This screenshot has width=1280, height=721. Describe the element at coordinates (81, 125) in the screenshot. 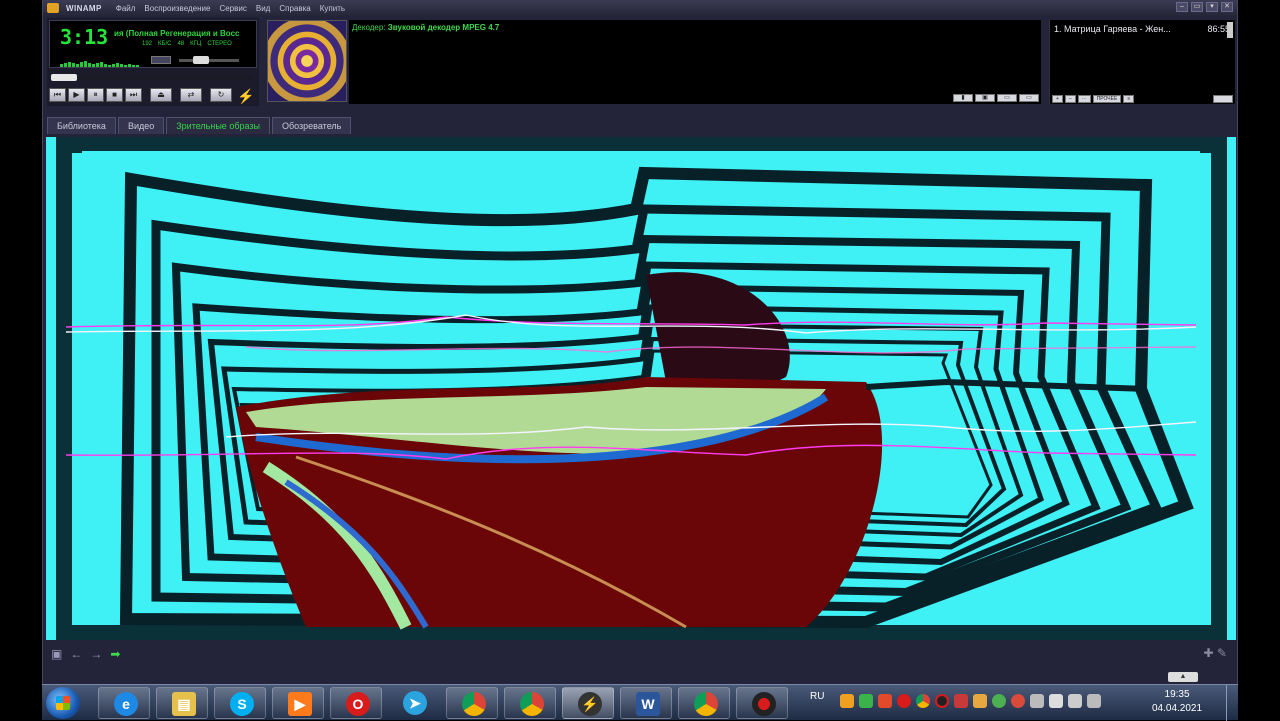

I see `tab-library: Библиотека` at that location.